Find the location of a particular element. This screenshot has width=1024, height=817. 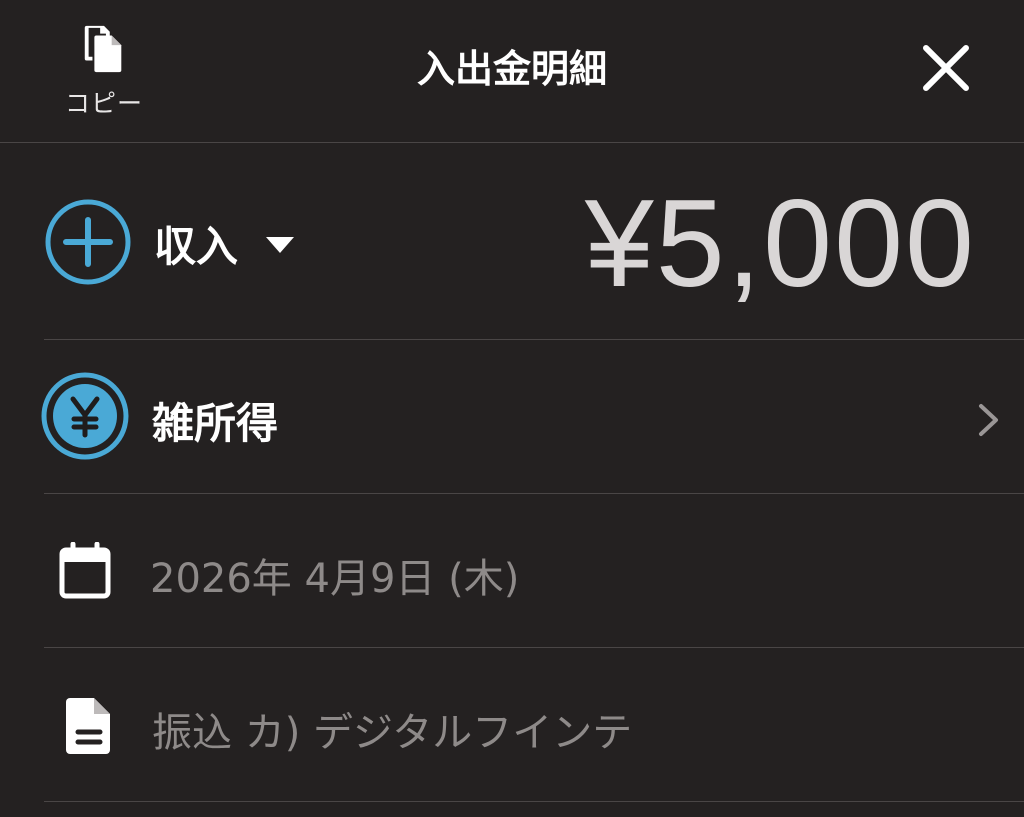

close-icon is located at coordinates (946, 68).